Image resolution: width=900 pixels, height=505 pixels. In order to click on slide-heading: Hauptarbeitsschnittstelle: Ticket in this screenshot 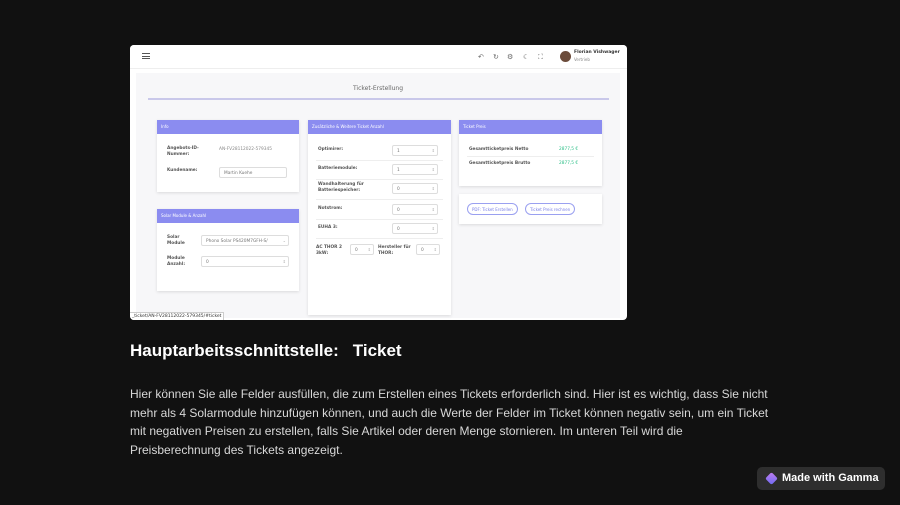, I will do `click(273, 351)`.